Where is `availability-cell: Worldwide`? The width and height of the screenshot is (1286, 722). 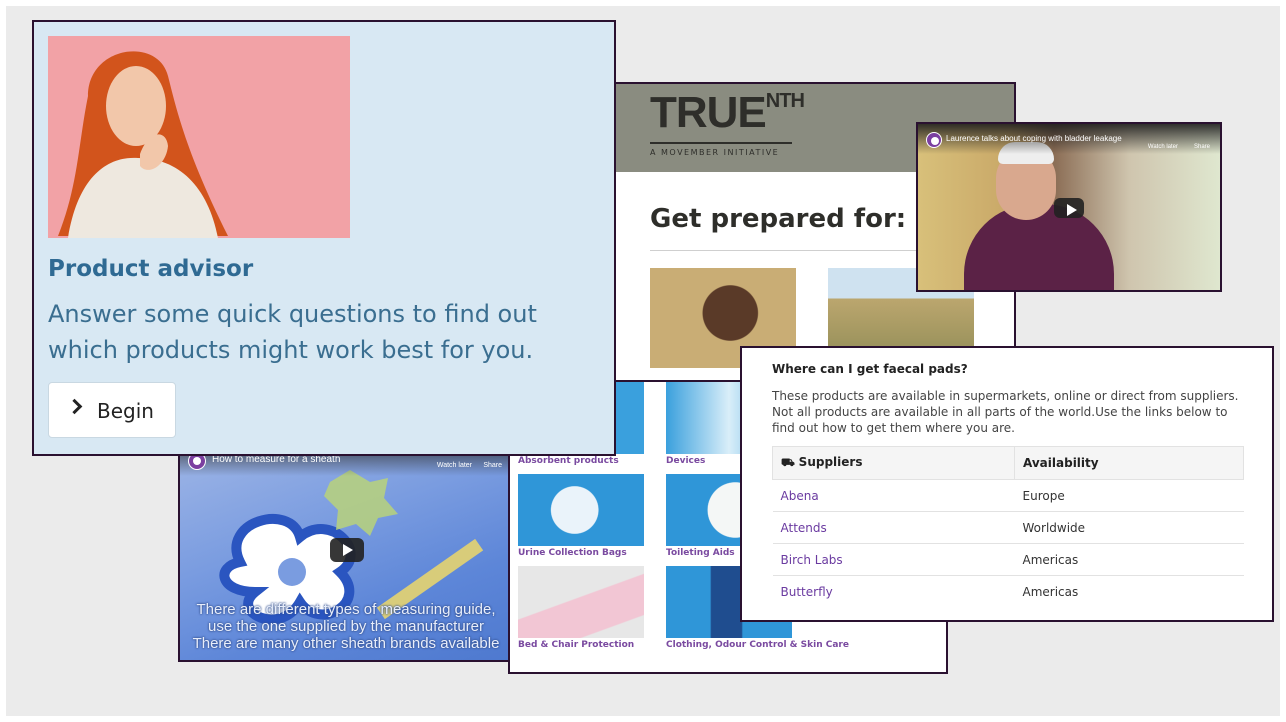
availability-cell: Worldwide is located at coordinates (1129, 527).